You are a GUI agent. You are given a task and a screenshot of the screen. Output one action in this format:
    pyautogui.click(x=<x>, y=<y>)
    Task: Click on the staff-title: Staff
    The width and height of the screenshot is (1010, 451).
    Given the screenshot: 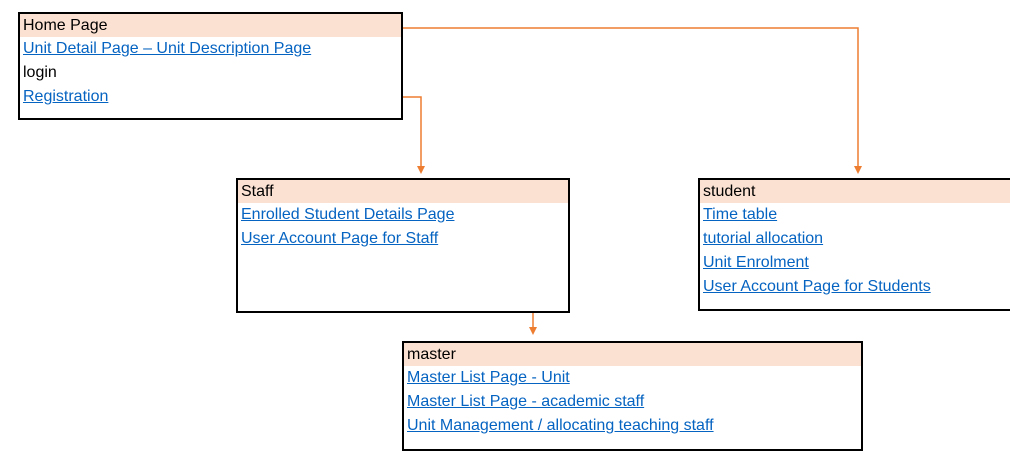 What is the action you would take?
    pyautogui.click(x=403, y=191)
    